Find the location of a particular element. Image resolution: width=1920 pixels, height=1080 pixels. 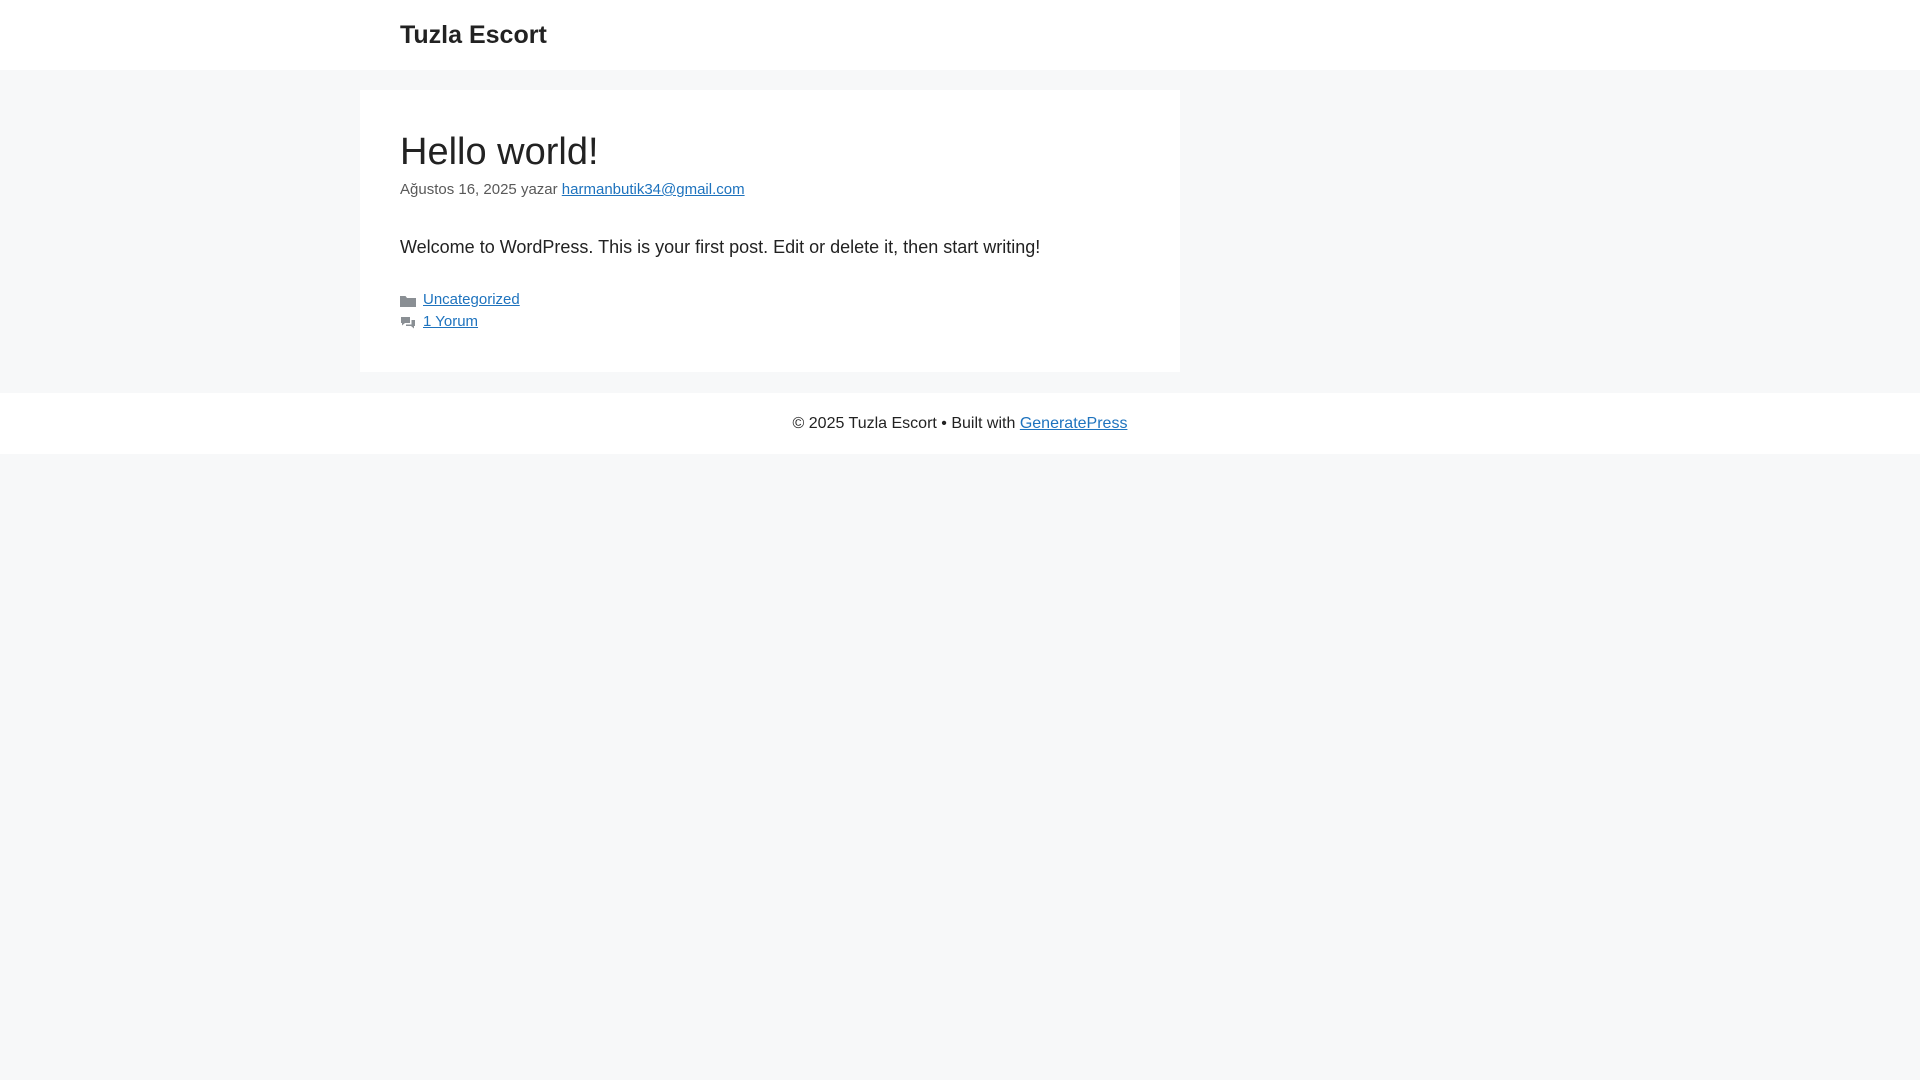

post-comments-row: 1 Yorum is located at coordinates (460, 322).